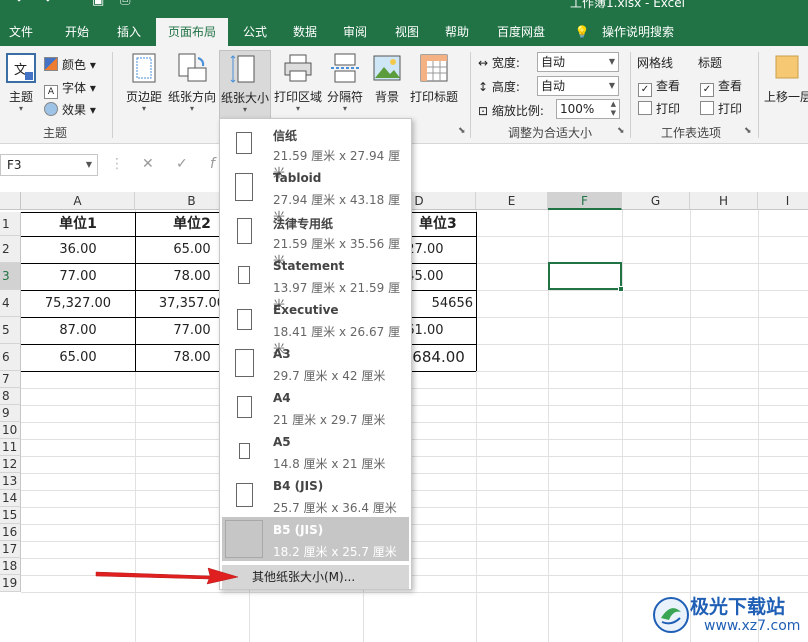 Image resolution: width=808 pixels, height=642 pixels. I want to click on row-header-17: 17, so click(10, 549).